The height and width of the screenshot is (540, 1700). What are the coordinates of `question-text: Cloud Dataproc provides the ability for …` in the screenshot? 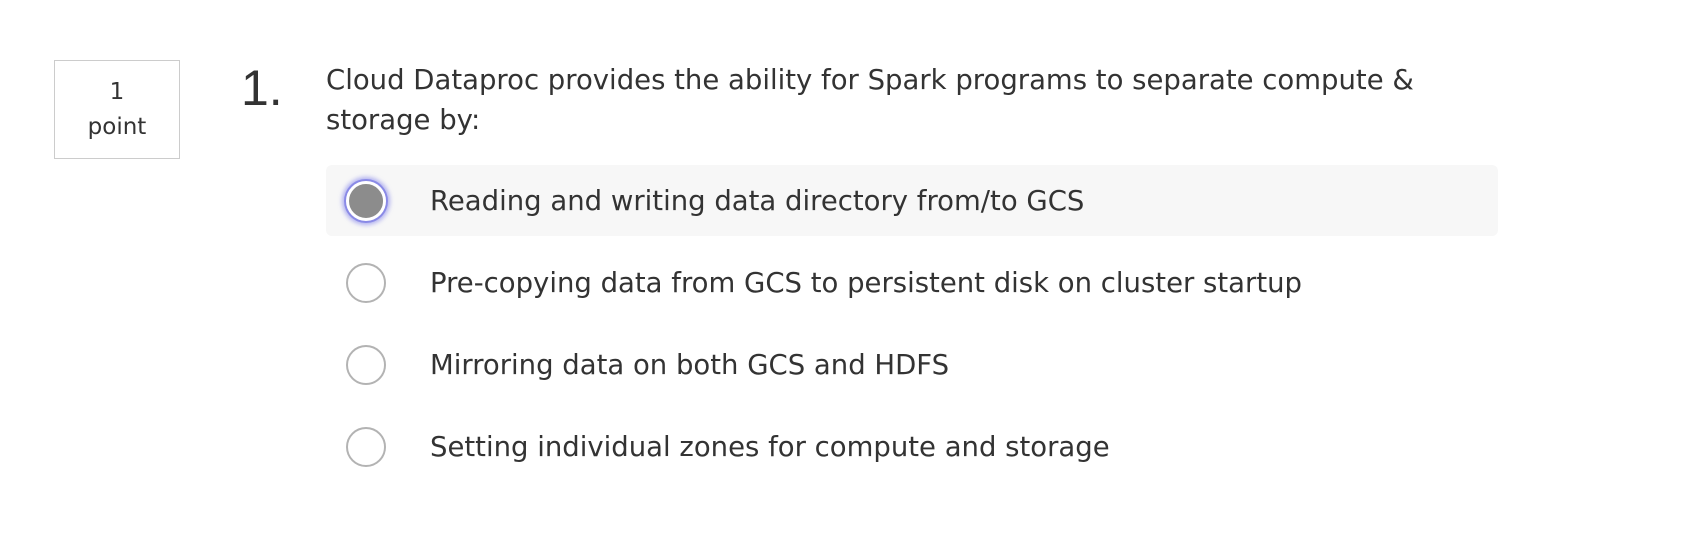 It's located at (870, 100).